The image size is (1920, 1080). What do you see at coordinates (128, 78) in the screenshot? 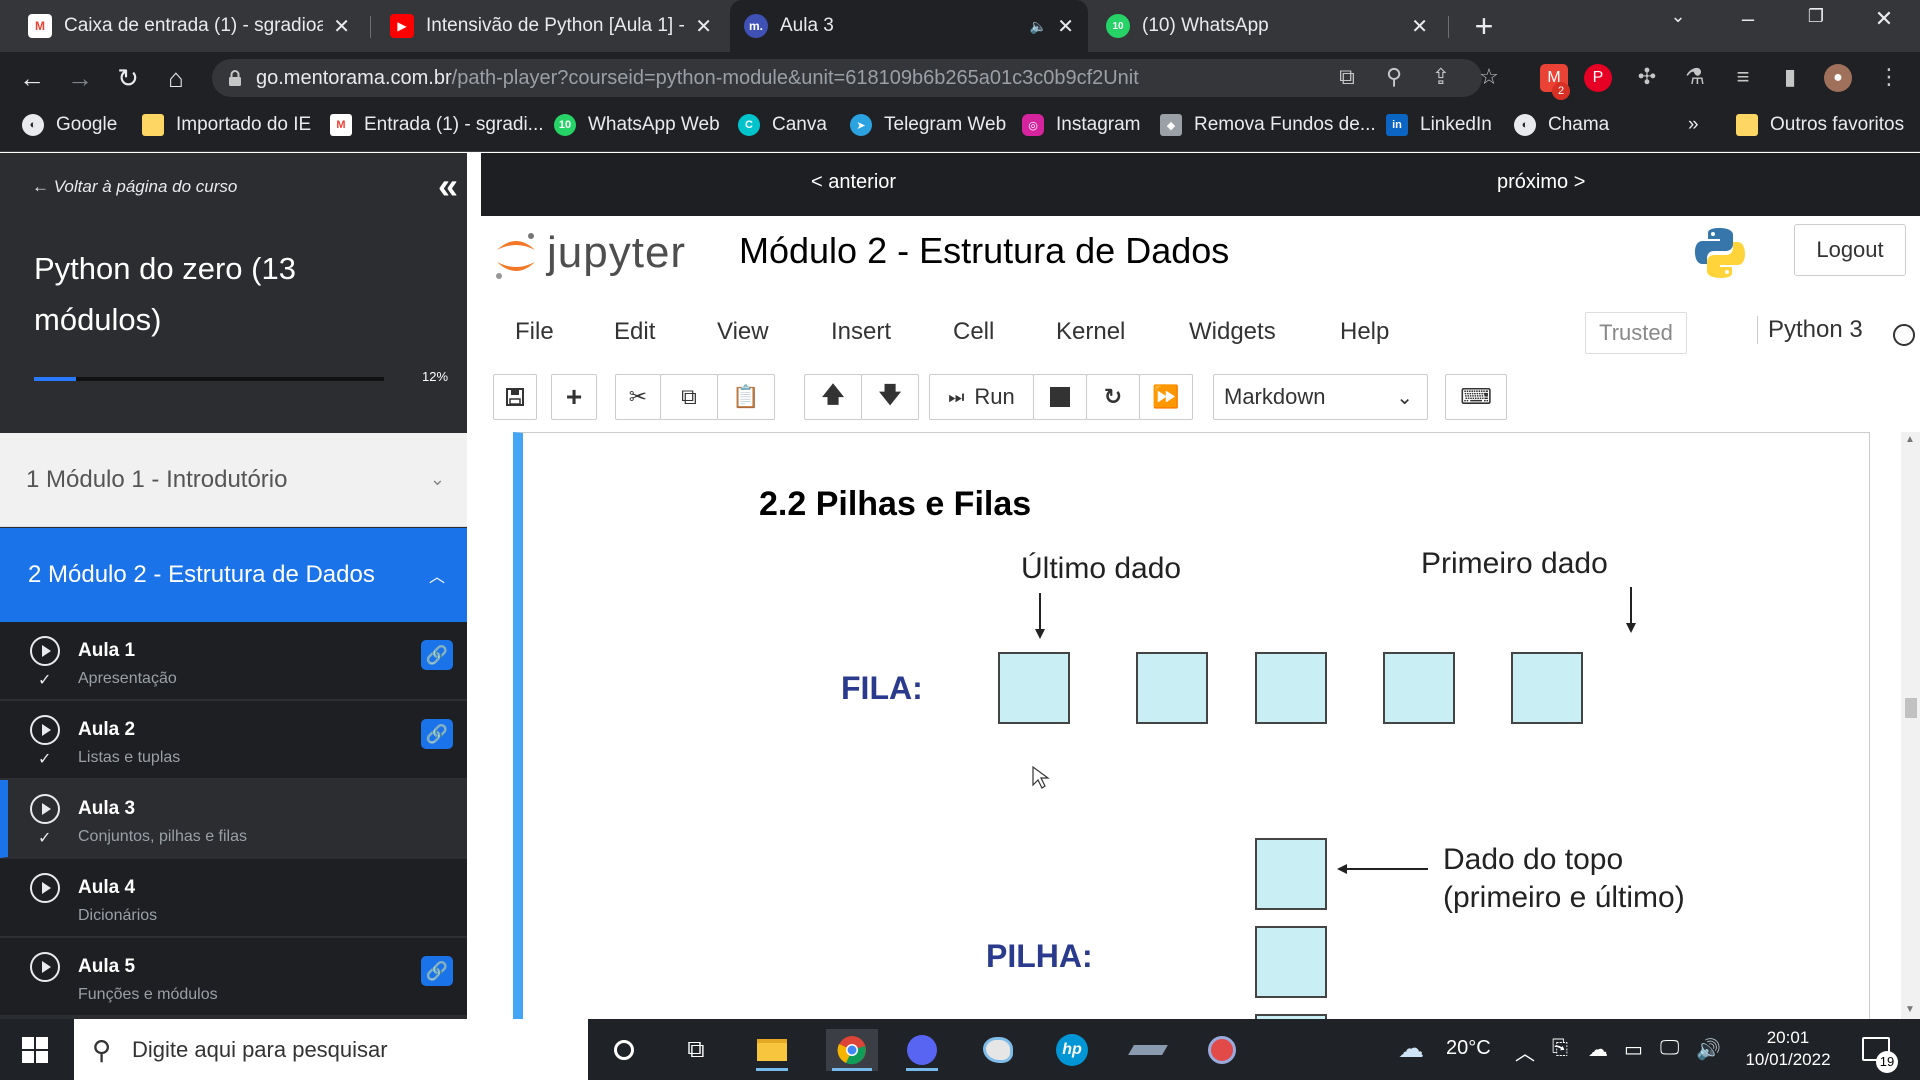
I see `reload-icon: ↻` at bounding box center [128, 78].